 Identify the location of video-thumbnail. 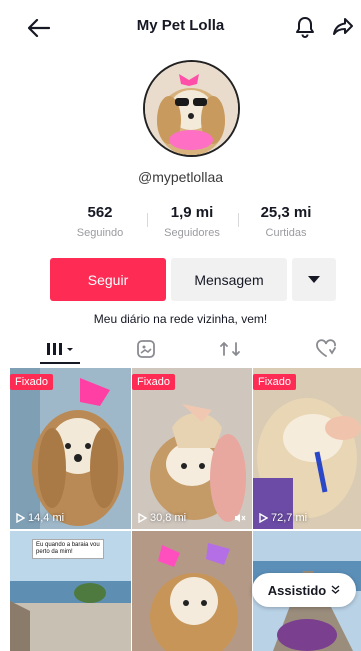
(192, 591).